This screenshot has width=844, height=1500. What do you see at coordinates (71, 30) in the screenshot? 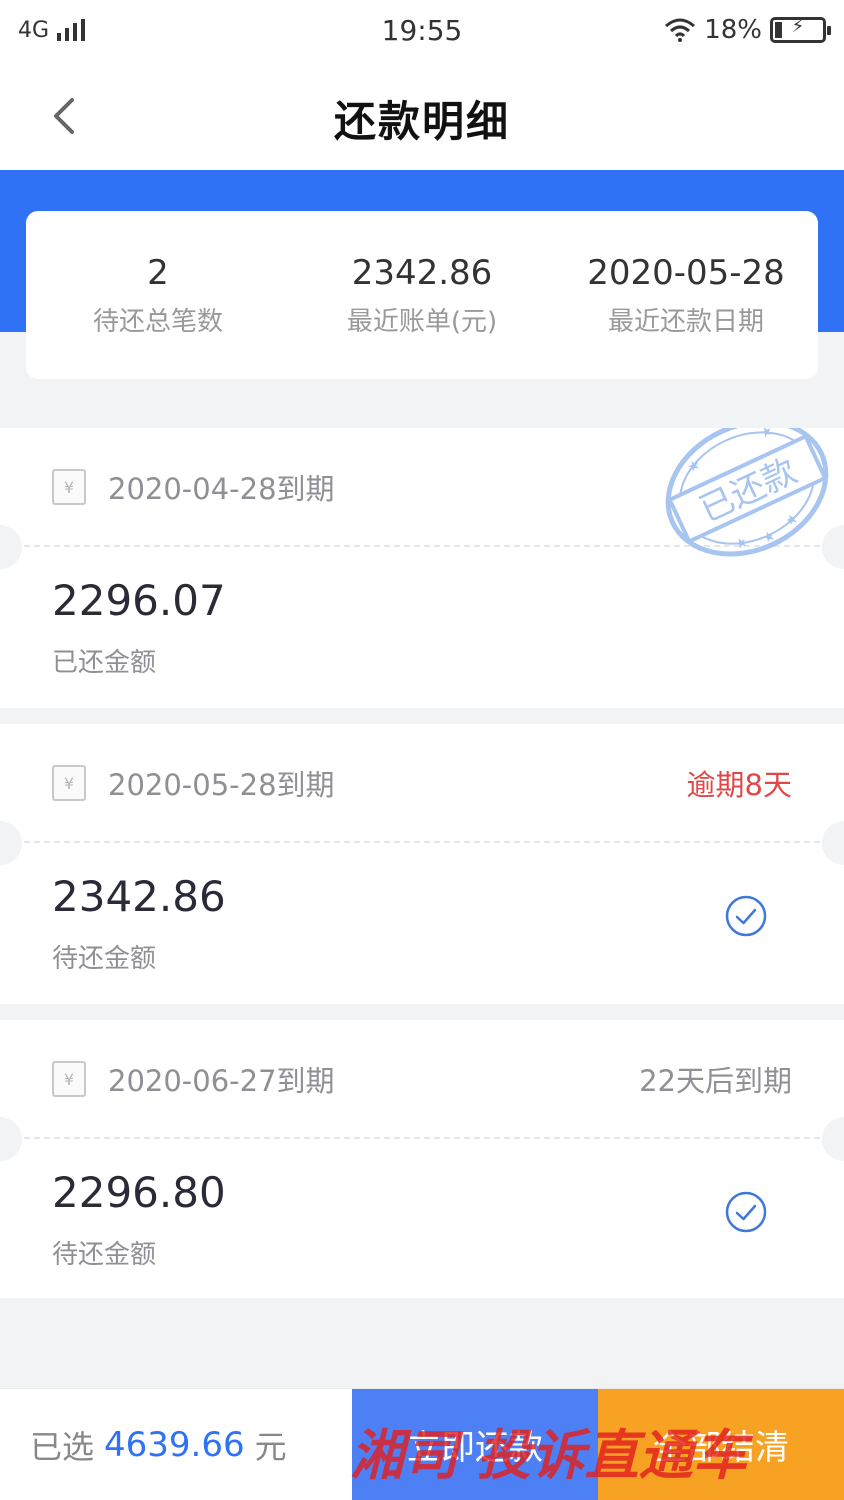
I see `signal-icon` at bounding box center [71, 30].